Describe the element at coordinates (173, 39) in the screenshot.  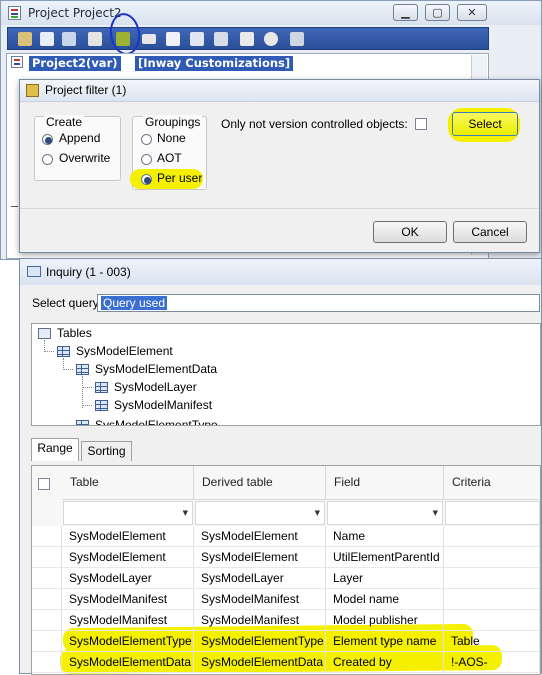
I see `new-icon` at that location.